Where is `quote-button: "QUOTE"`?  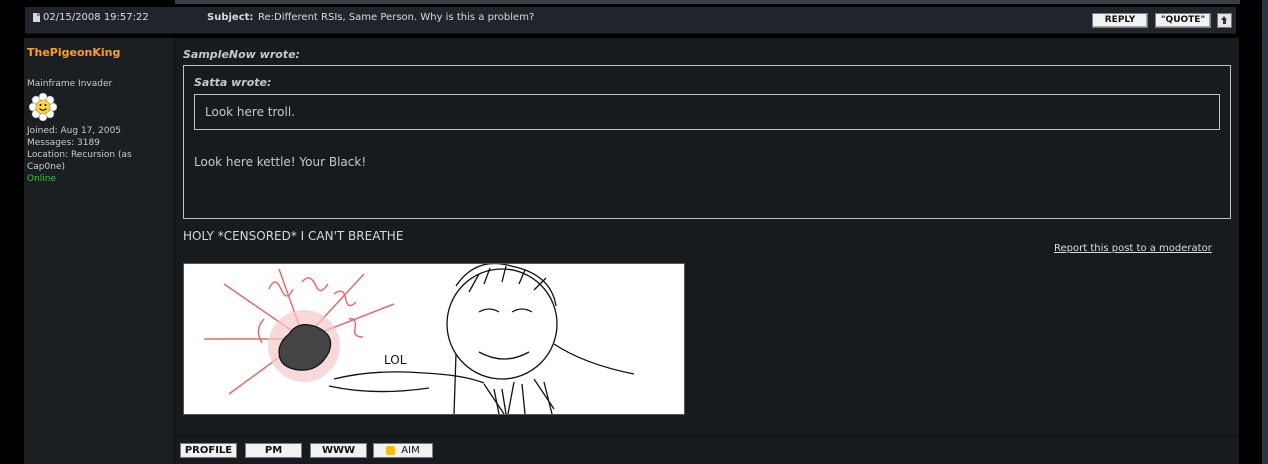
quote-button: "QUOTE" is located at coordinates (1183, 20).